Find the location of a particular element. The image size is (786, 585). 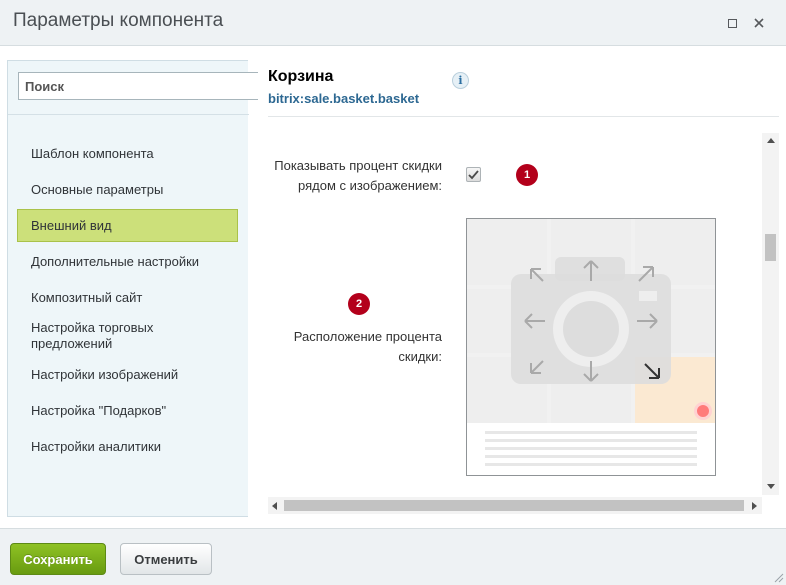

vertical-scrollbar is located at coordinates (770, 314).